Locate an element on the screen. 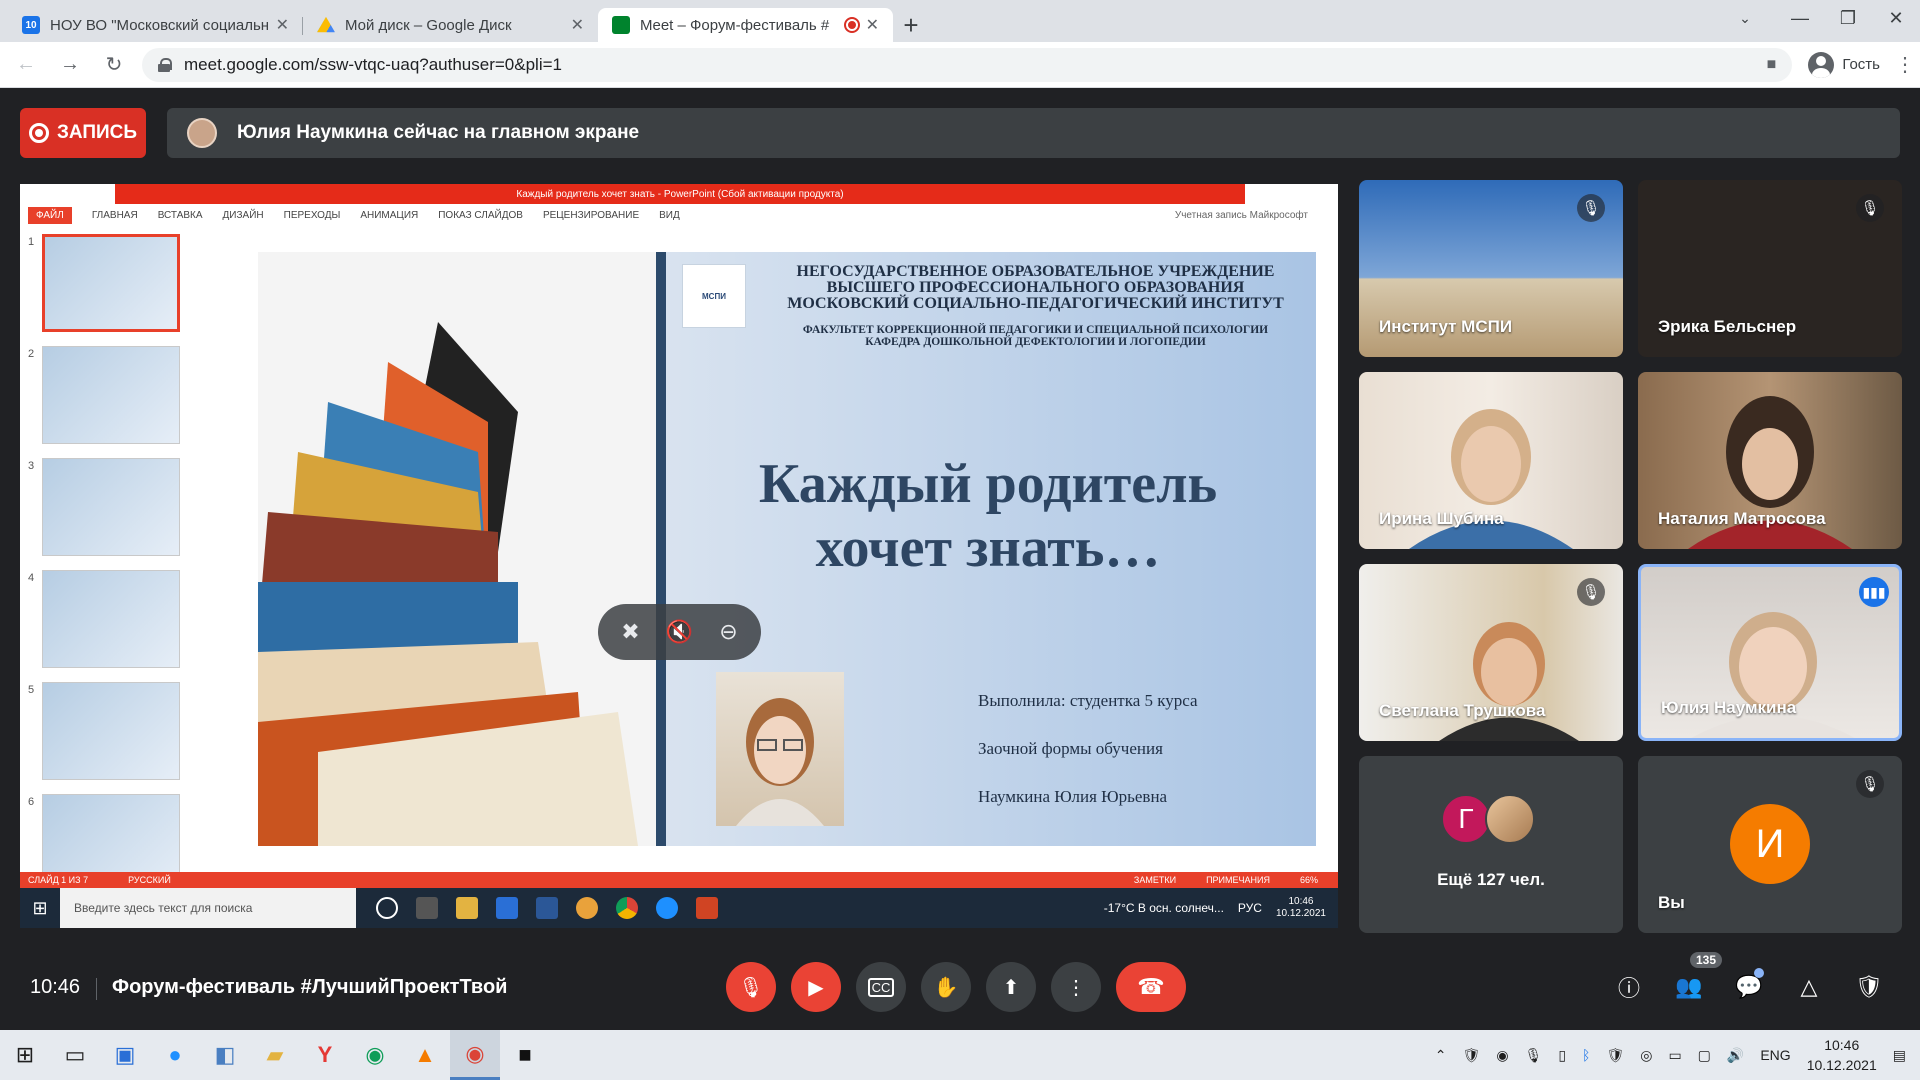 Image resolution: width=1920 pixels, height=1080 pixels. security-icon: 🛡 is located at coordinates (1472, 1055).